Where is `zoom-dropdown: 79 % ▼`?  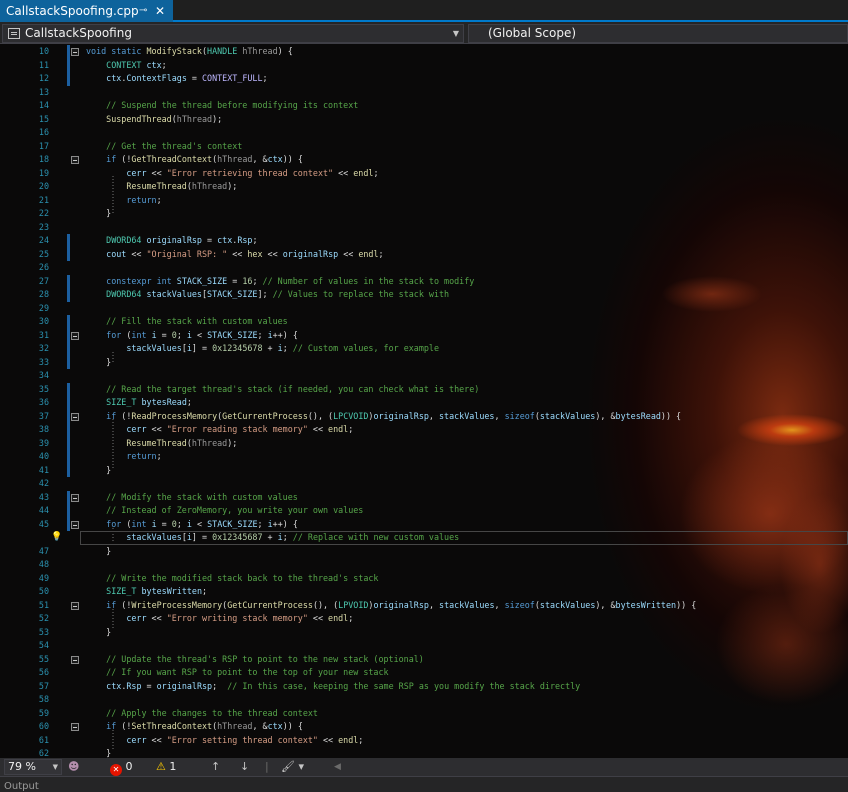 zoom-dropdown: 79 % ▼ is located at coordinates (33, 767).